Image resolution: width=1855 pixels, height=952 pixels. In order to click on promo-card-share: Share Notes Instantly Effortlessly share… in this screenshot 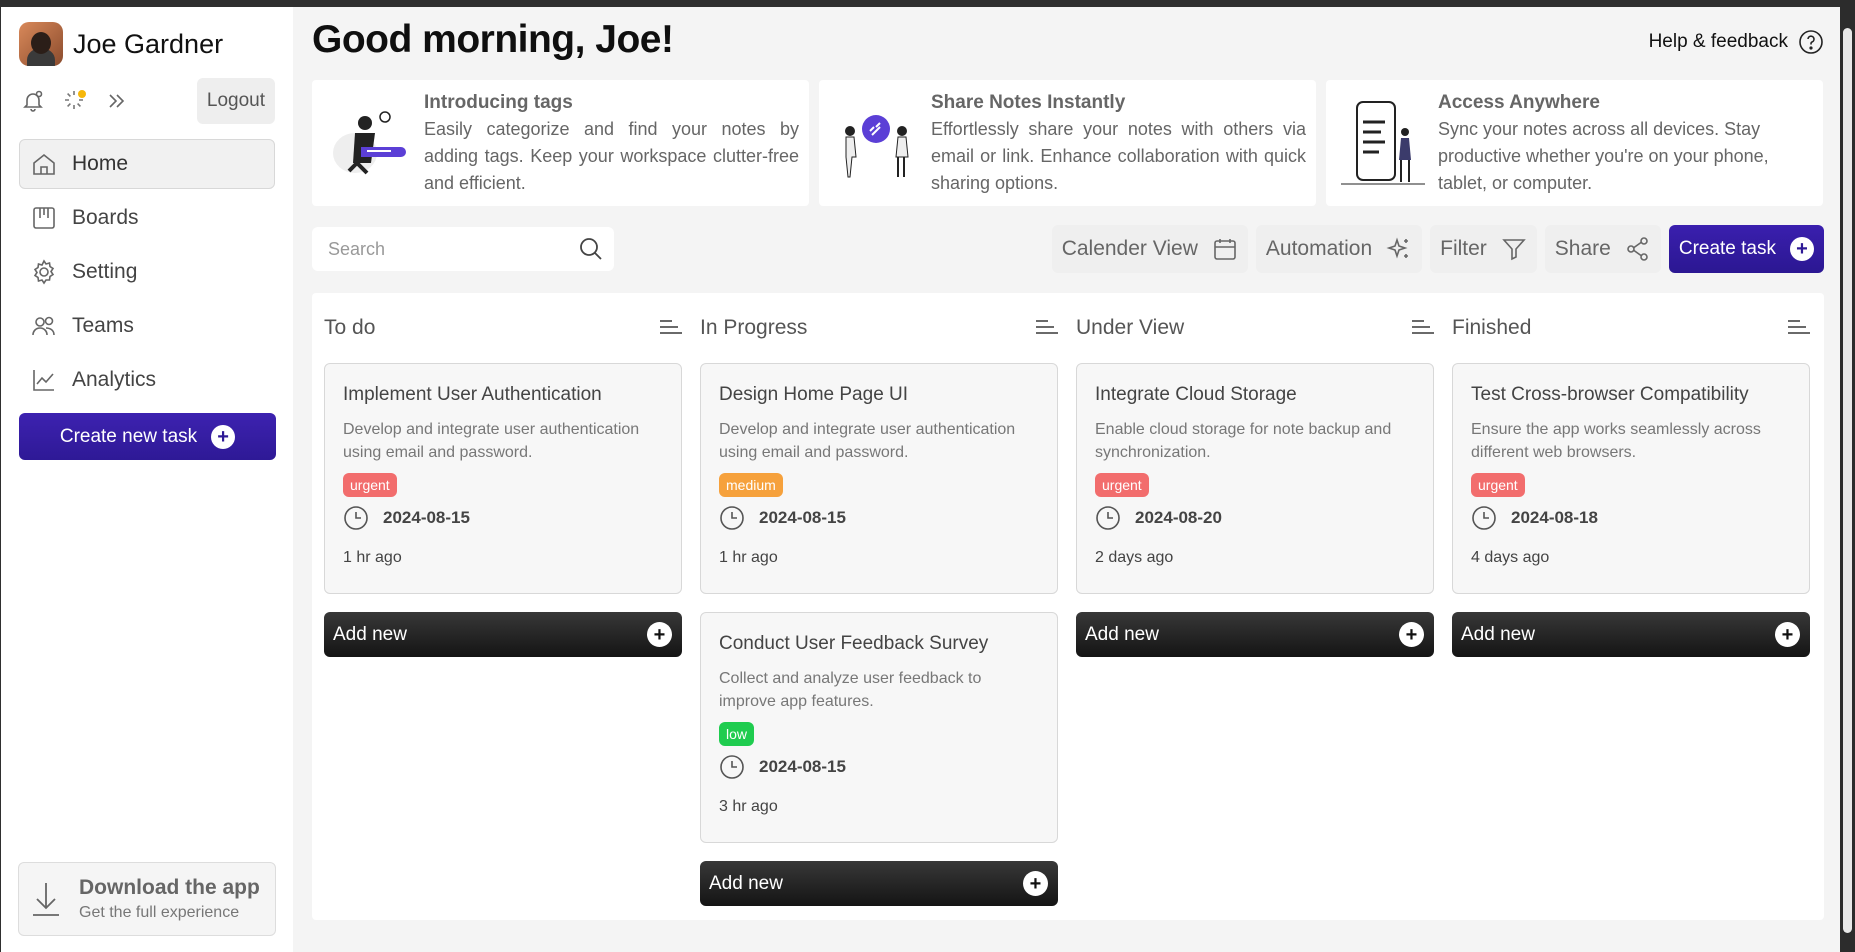, I will do `click(1067, 143)`.